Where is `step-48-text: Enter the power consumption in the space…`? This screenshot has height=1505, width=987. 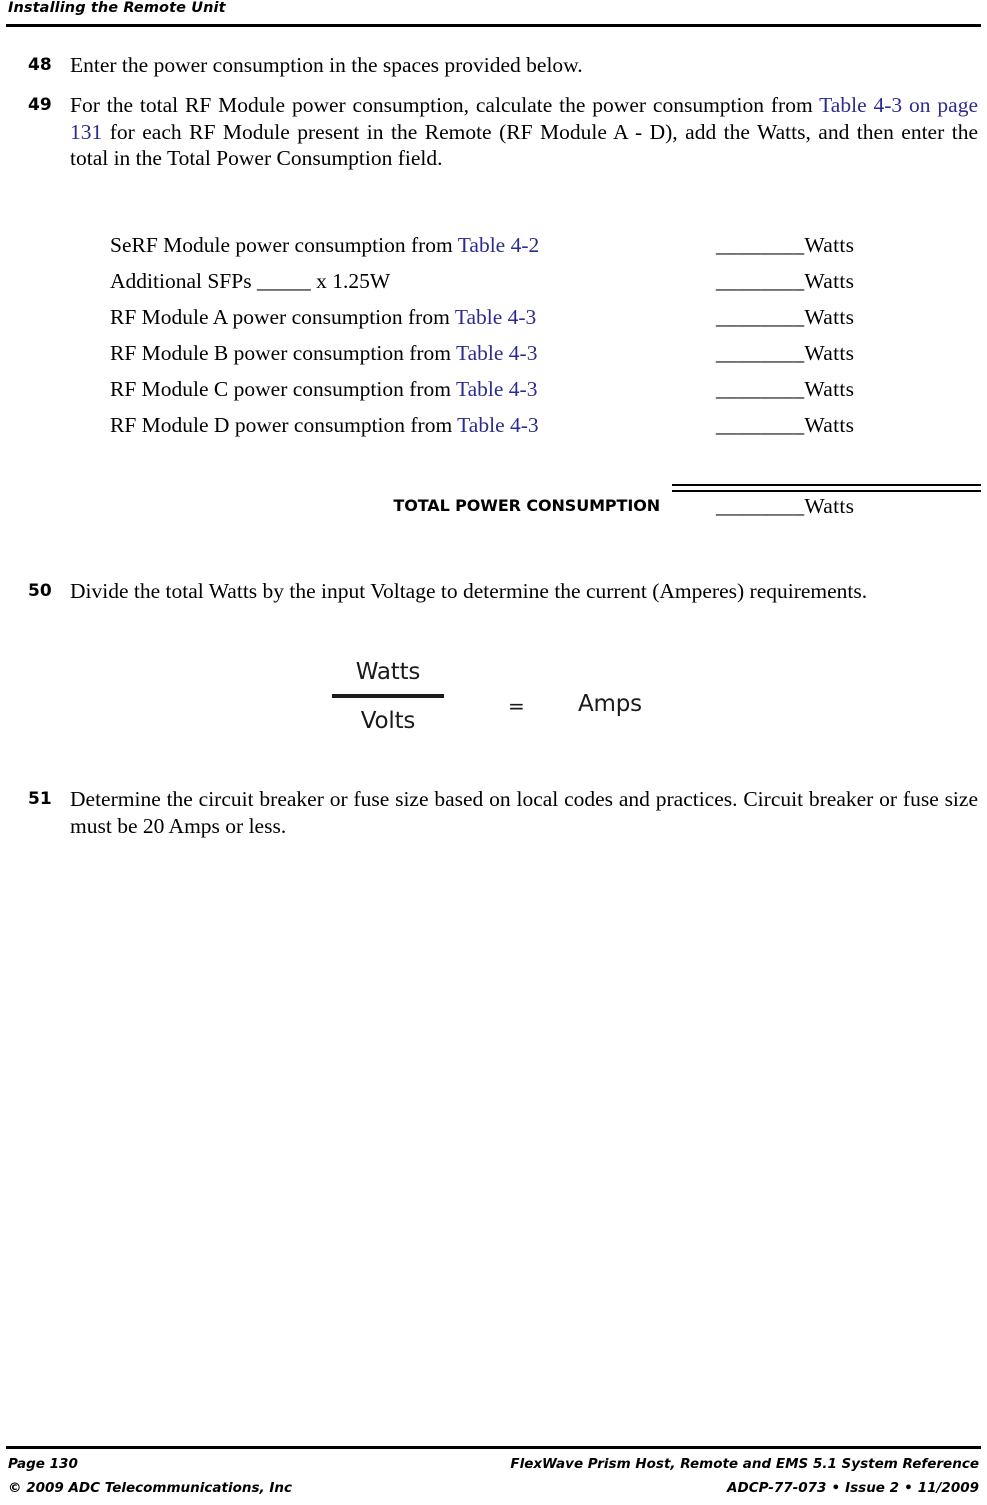
step-48-text: Enter the power consumption in the space… is located at coordinates (326, 65).